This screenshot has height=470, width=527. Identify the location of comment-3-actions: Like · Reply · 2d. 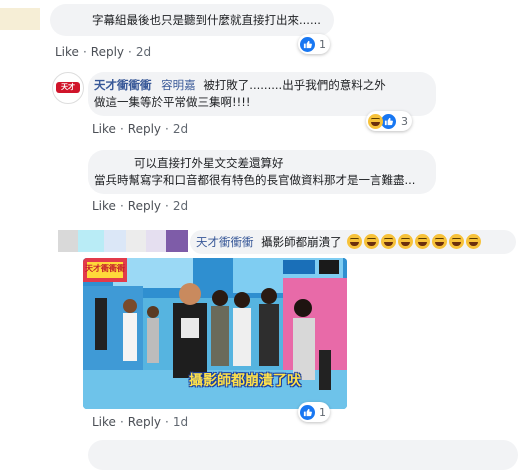
(140, 206).